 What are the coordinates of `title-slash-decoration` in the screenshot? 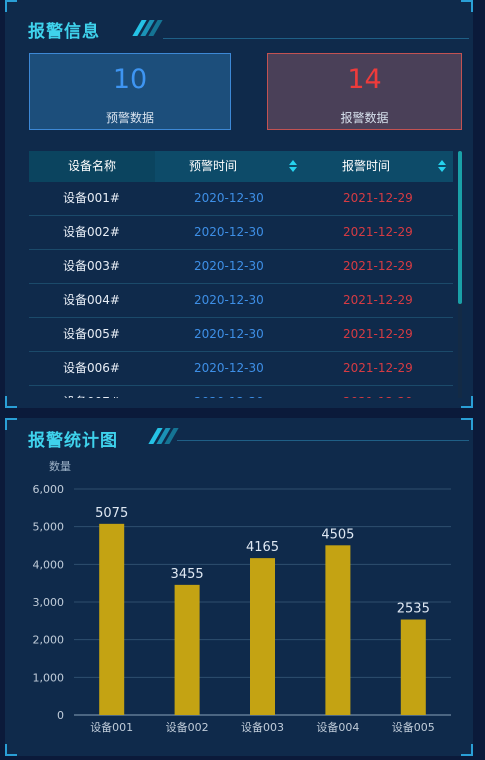 It's located at (147, 30).